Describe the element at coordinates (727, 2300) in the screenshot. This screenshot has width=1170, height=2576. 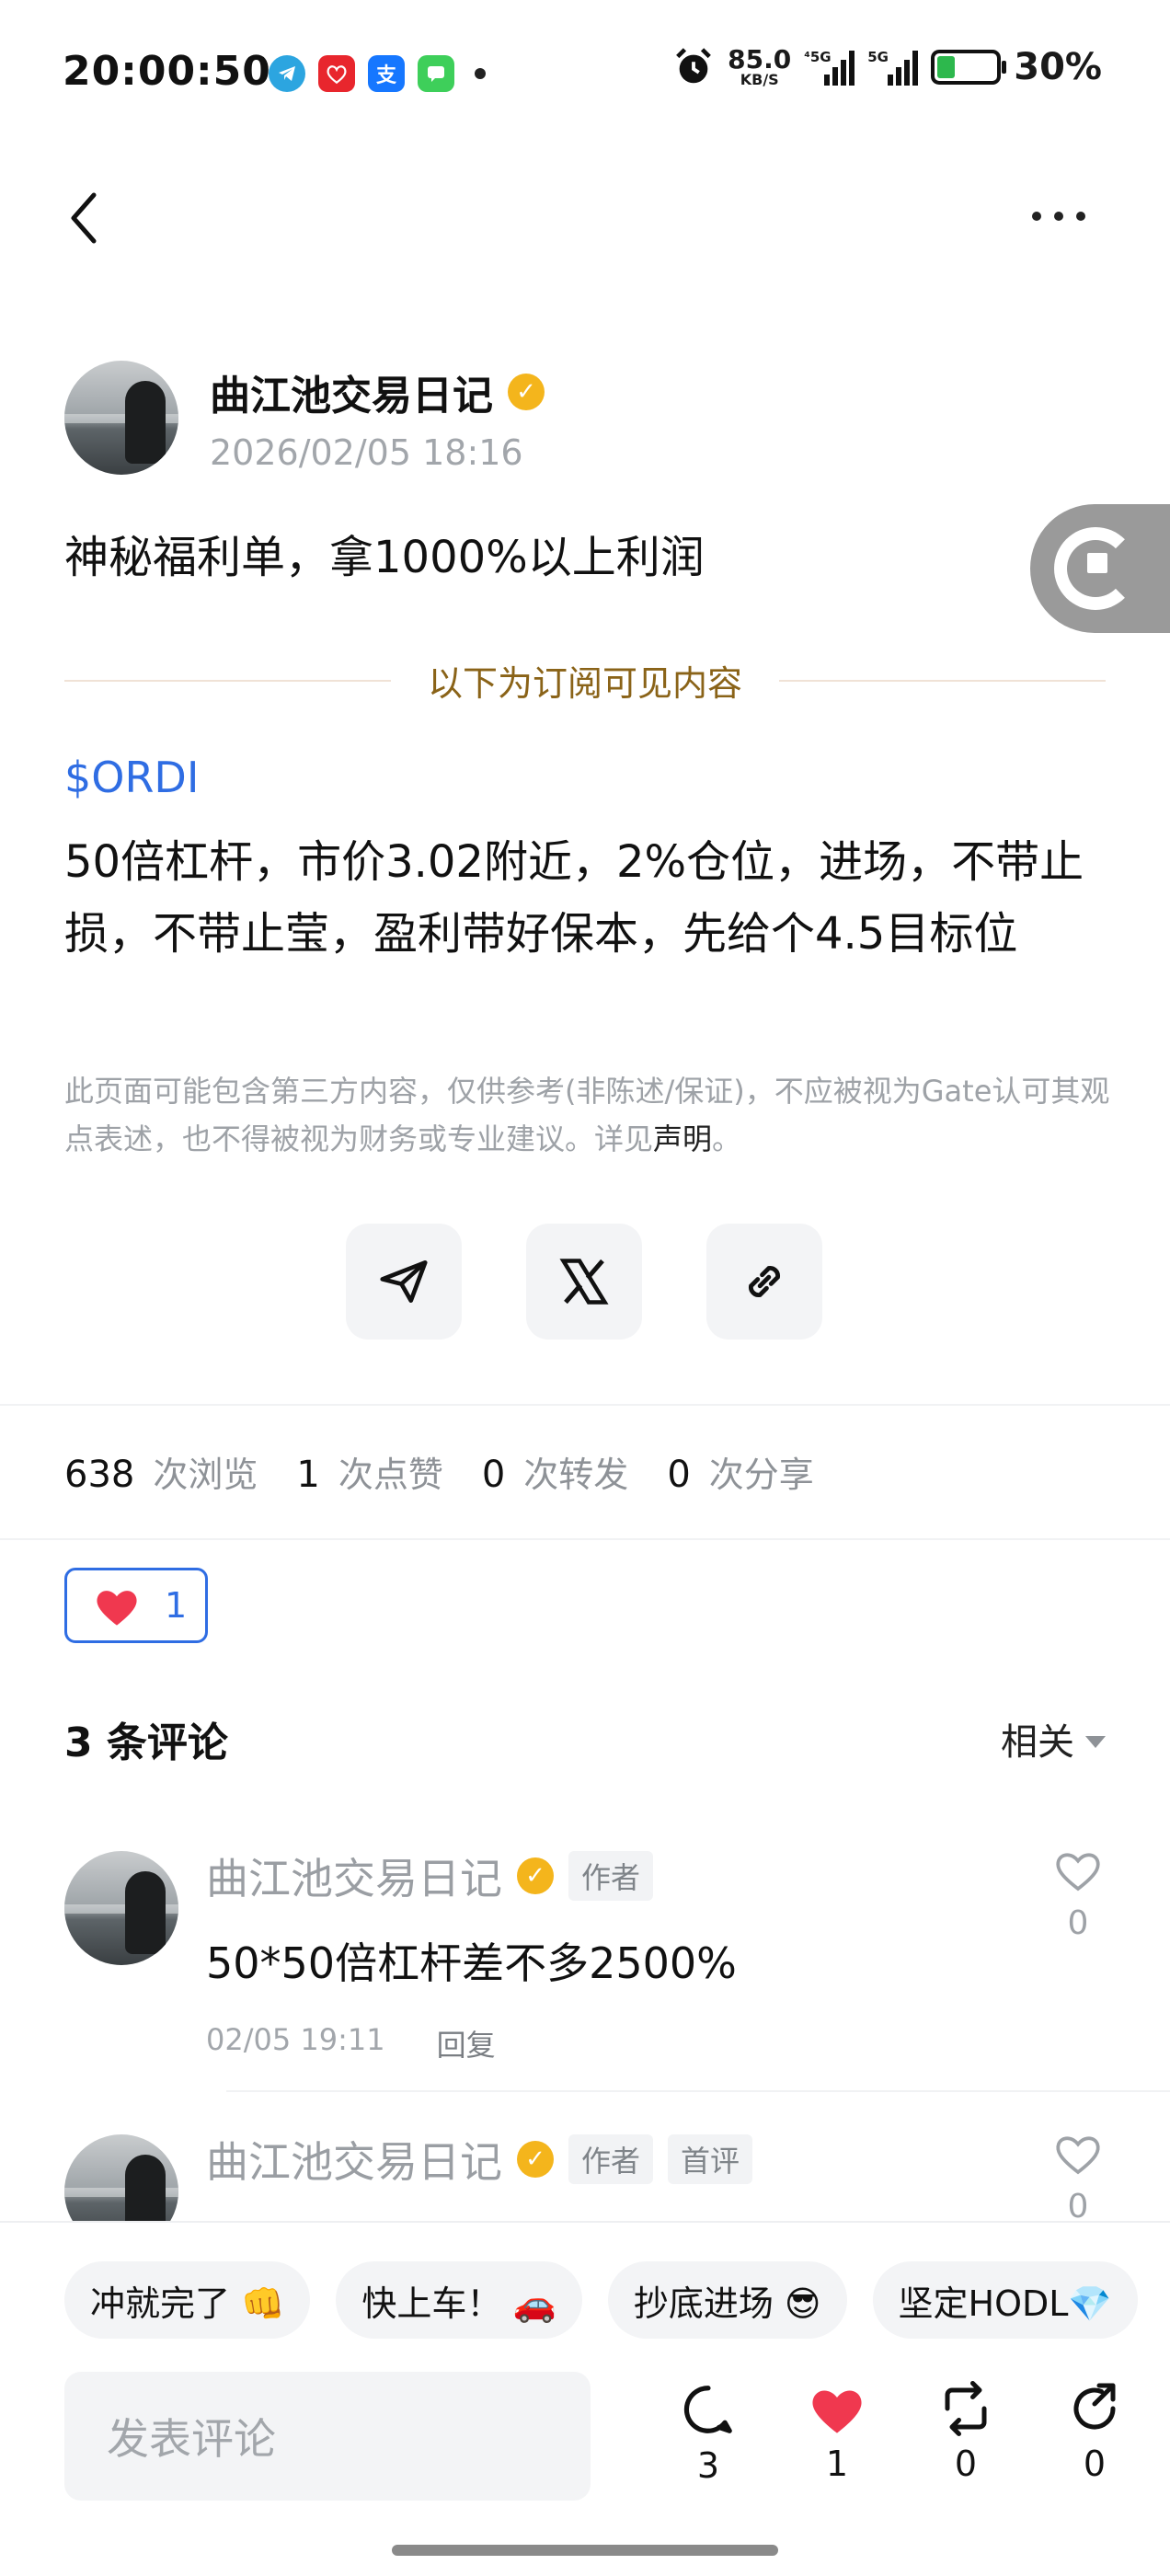
I see `quick-reply-chip: 抄底进场 😎` at that location.